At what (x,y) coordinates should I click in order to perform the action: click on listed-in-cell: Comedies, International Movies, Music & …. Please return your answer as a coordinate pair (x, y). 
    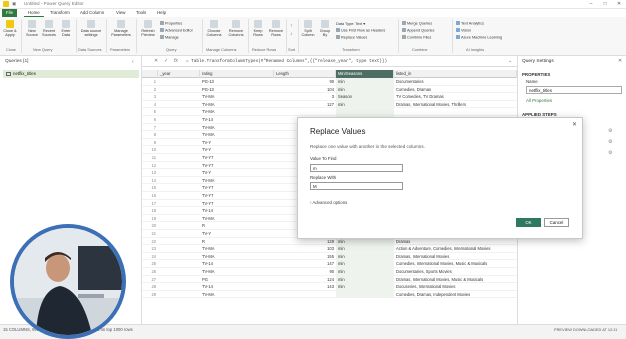
    Looking at the image, I should click on (455, 264).